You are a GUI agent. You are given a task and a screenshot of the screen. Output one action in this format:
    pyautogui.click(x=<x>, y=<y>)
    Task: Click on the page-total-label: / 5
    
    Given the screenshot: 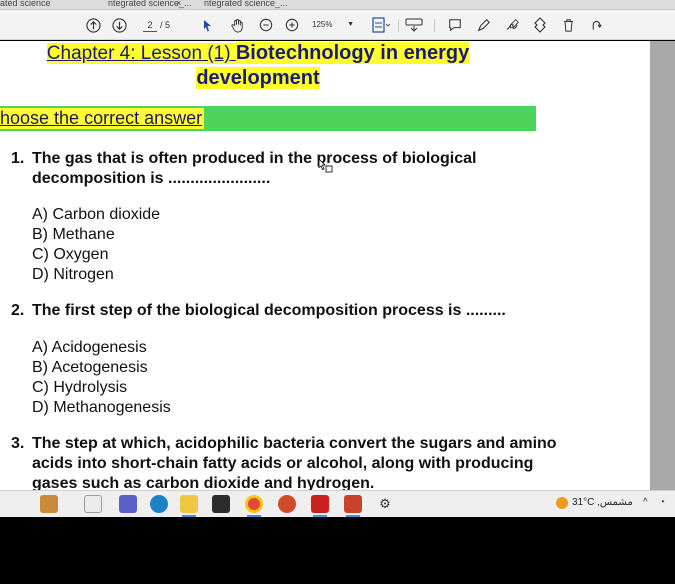 What is the action you would take?
    pyautogui.click(x=165, y=25)
    